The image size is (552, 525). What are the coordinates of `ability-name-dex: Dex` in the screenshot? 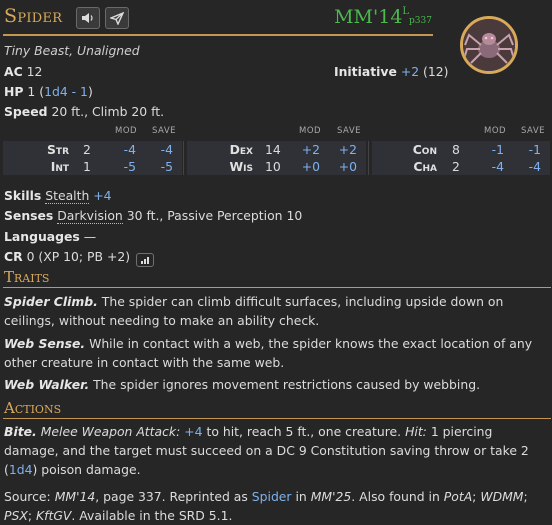 It's located at (241, 149).